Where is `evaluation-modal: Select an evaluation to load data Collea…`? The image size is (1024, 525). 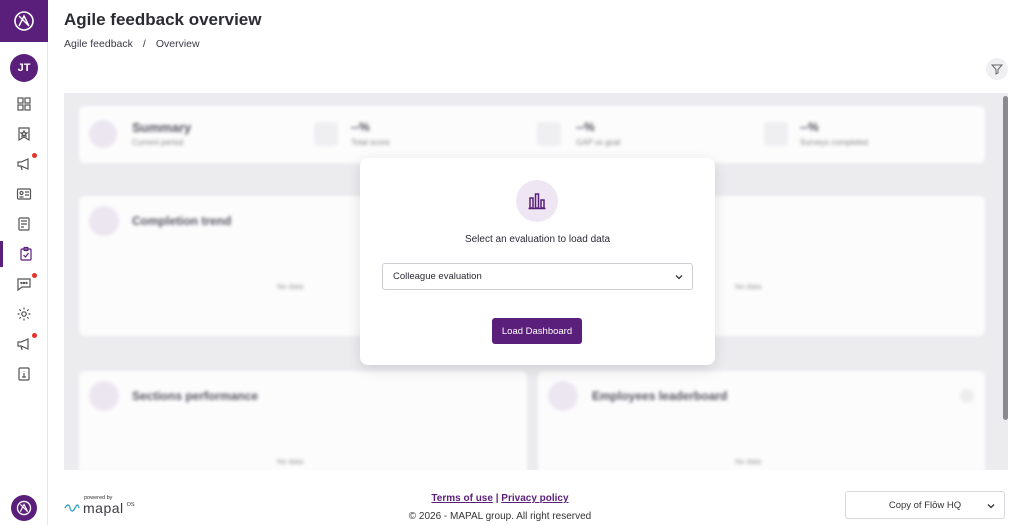
evaluation-modal: Select an evaluation to load data Collea… is located at coordinates (537, 261).